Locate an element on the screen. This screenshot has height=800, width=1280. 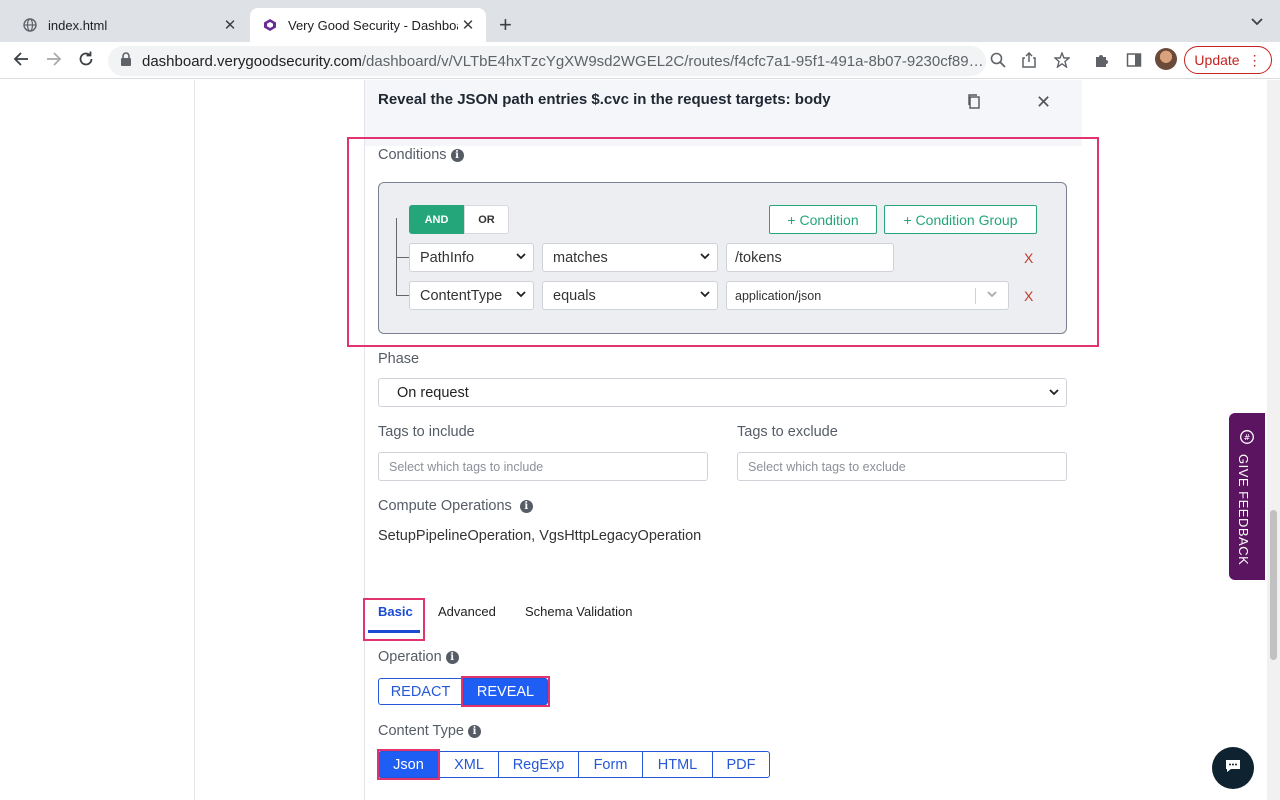
scrollbar-thumb is located at coordinates (1273, 585).